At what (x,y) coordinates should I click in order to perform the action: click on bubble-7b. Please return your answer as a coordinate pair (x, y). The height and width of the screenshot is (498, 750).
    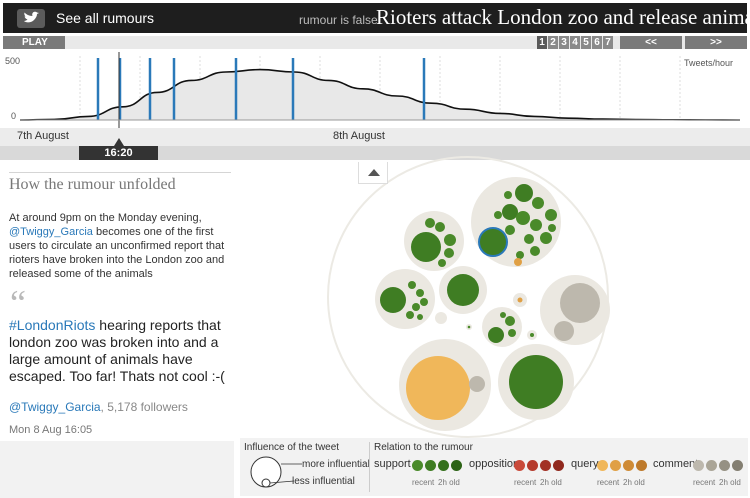
    Looking at the image, I should click on (477, 384).